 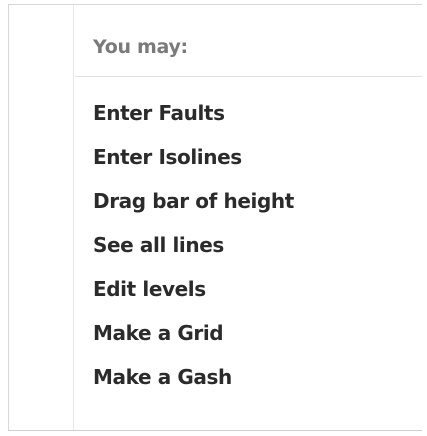 I want to click on menu-header: You may:, so click(x=140, y=47).